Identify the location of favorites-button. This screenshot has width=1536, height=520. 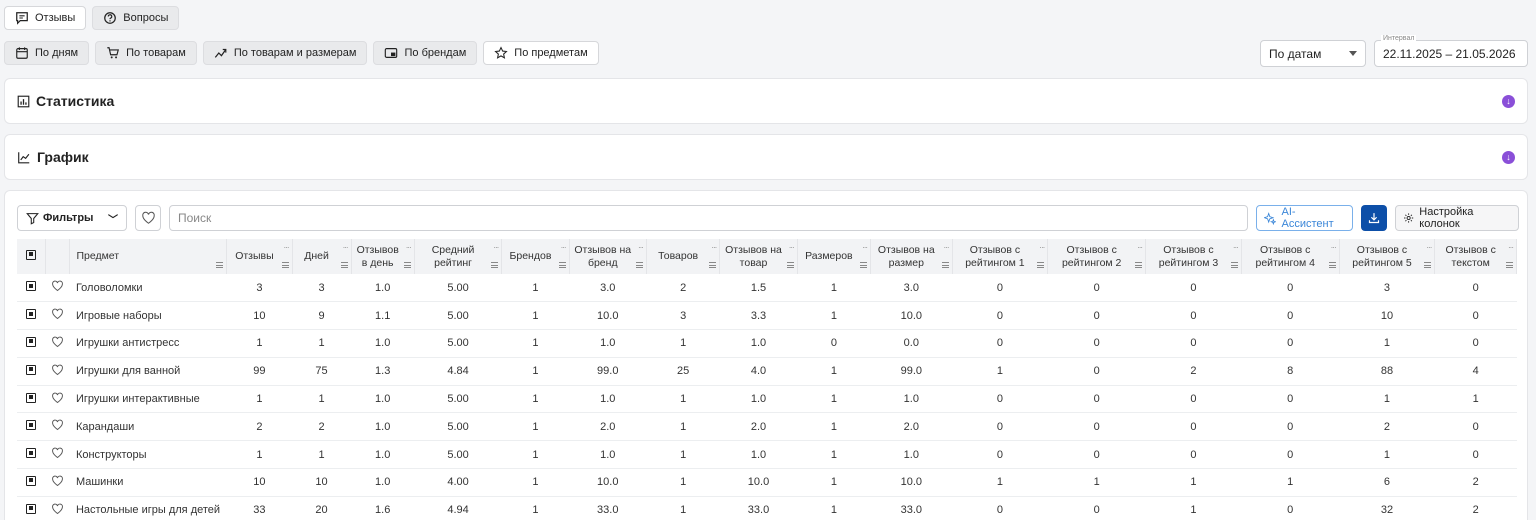
(148, 218).